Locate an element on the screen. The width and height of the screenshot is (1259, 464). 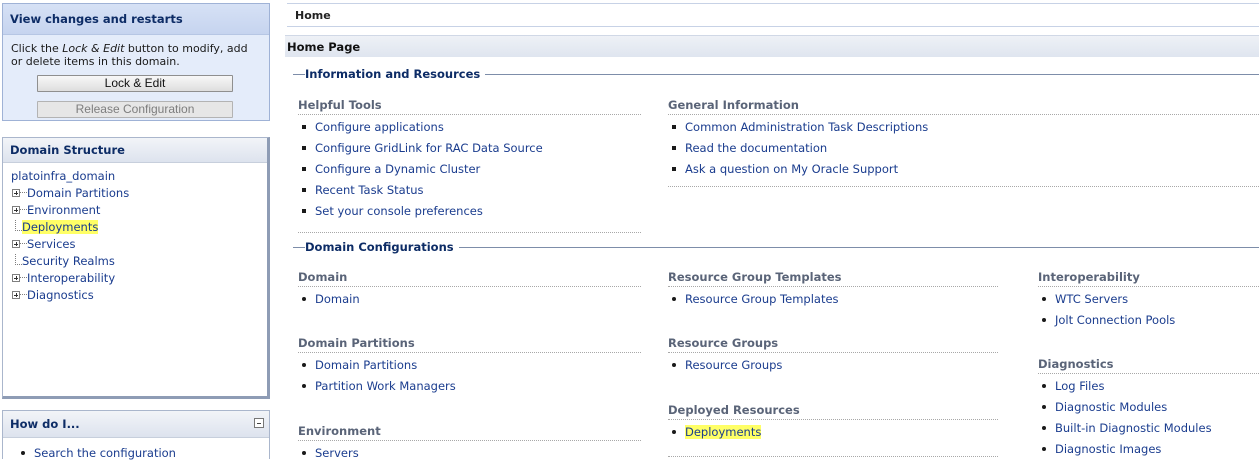
tree-node-label: Security Realms is located at coordinates (68, 261).